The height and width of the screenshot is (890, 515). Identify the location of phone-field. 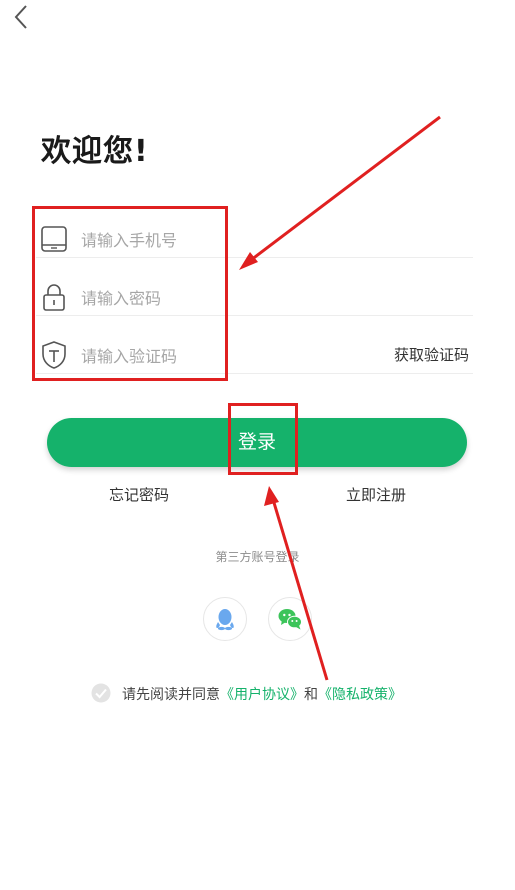
(254, 239).